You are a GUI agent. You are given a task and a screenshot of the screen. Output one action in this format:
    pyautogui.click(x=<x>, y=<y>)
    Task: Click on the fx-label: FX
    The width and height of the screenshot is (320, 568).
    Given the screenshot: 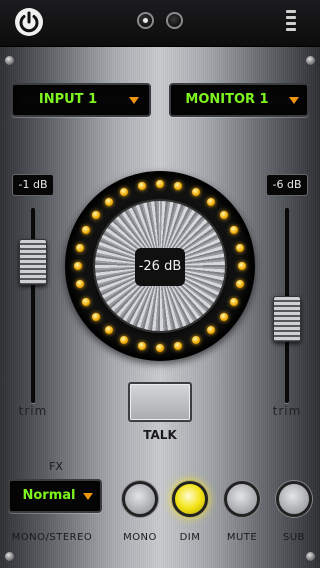 What is the action you would take?
    pyautogui.click(x=56, y=466)
    